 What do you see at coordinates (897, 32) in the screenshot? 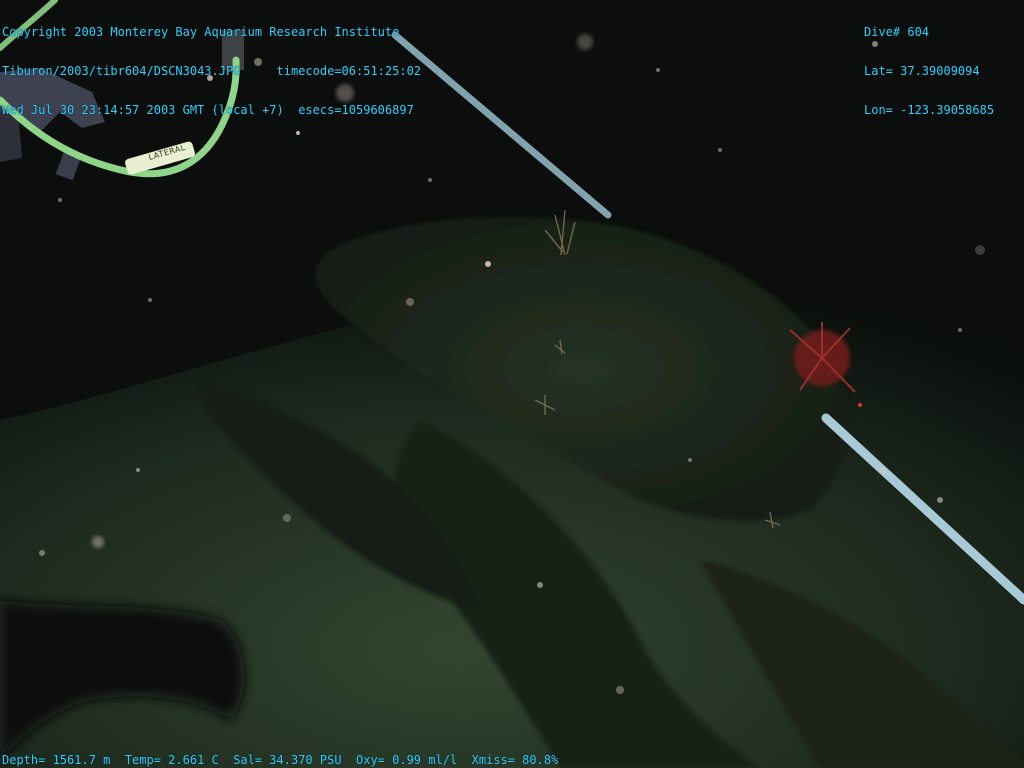
I see `dive-number: Dive# 604` at bounding box center [897, 32].